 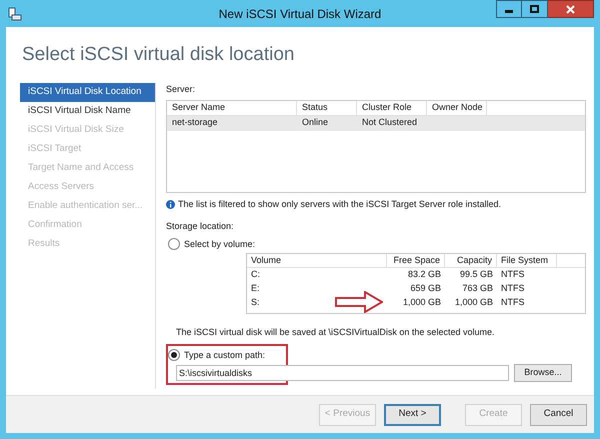 I want to click on column-header: Free Space, so click(x=416, y=260).